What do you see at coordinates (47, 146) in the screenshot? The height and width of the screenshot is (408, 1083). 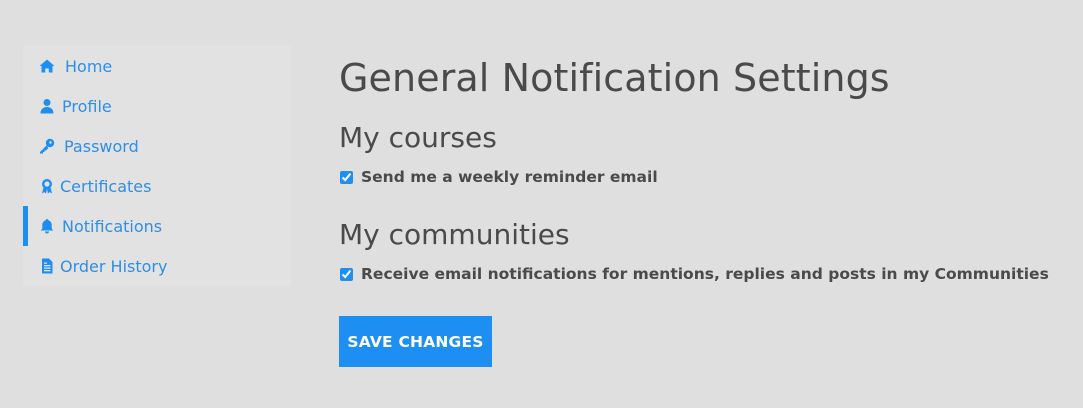 I see `key-icon` at bounding box center [47, 146].